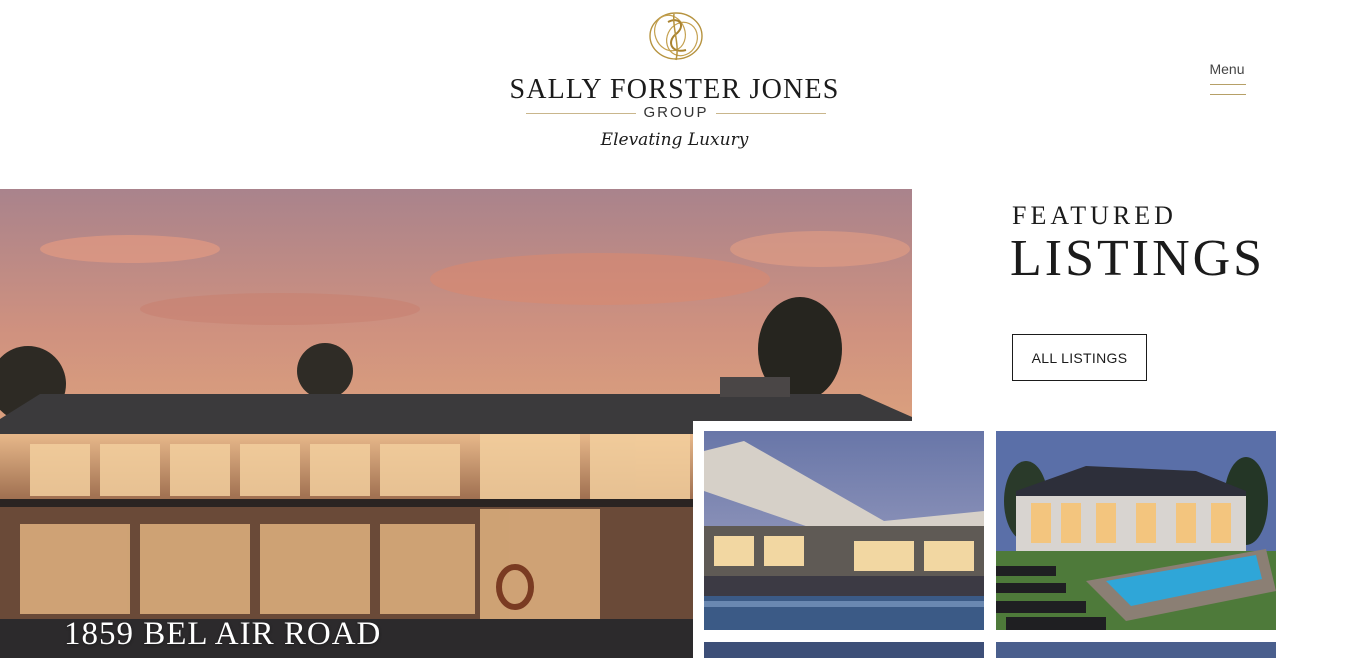 The width and height of the screenshot is (1349, 658). What do you see at coordinates (1227, 69) in the screenshot?
I see `menu-label: Menu` at bounding box center [1227, 69].